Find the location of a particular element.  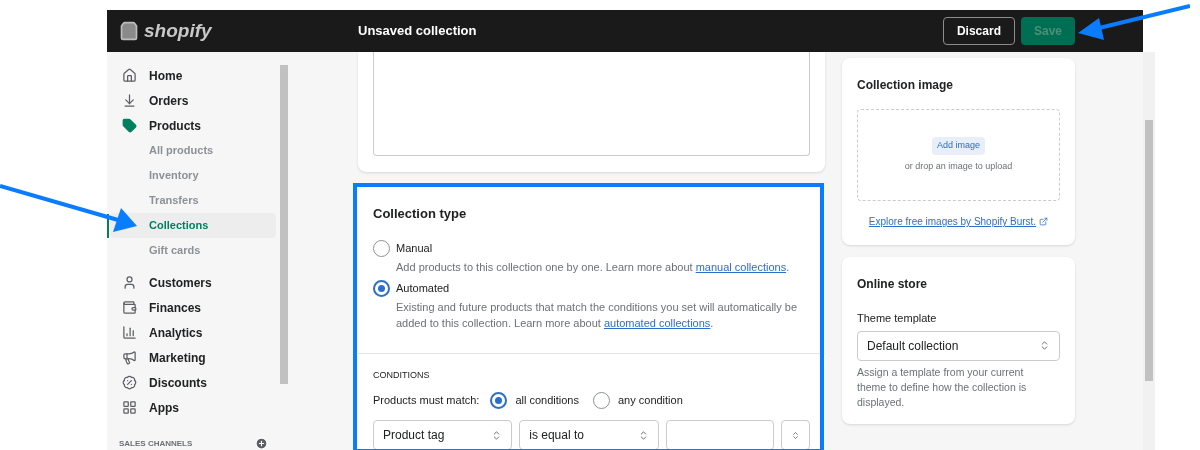

download-icon is located at coordinates (129, 100).